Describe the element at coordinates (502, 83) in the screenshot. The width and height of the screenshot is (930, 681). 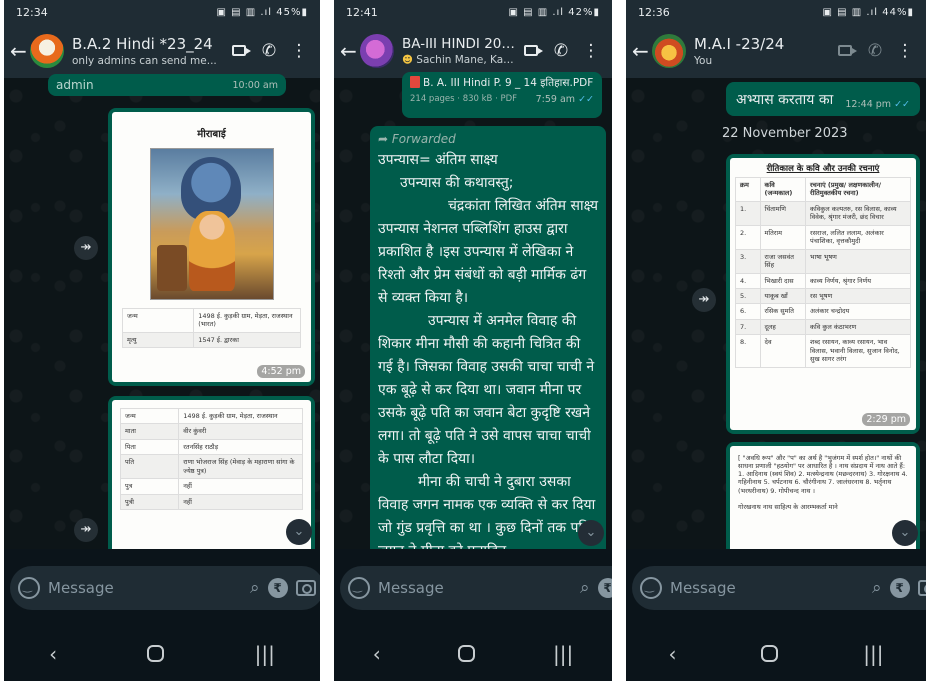
I see `pdf-file-name: B. A. III Hindi P. 9 _ 14 इतिहास.PDF` at that location.